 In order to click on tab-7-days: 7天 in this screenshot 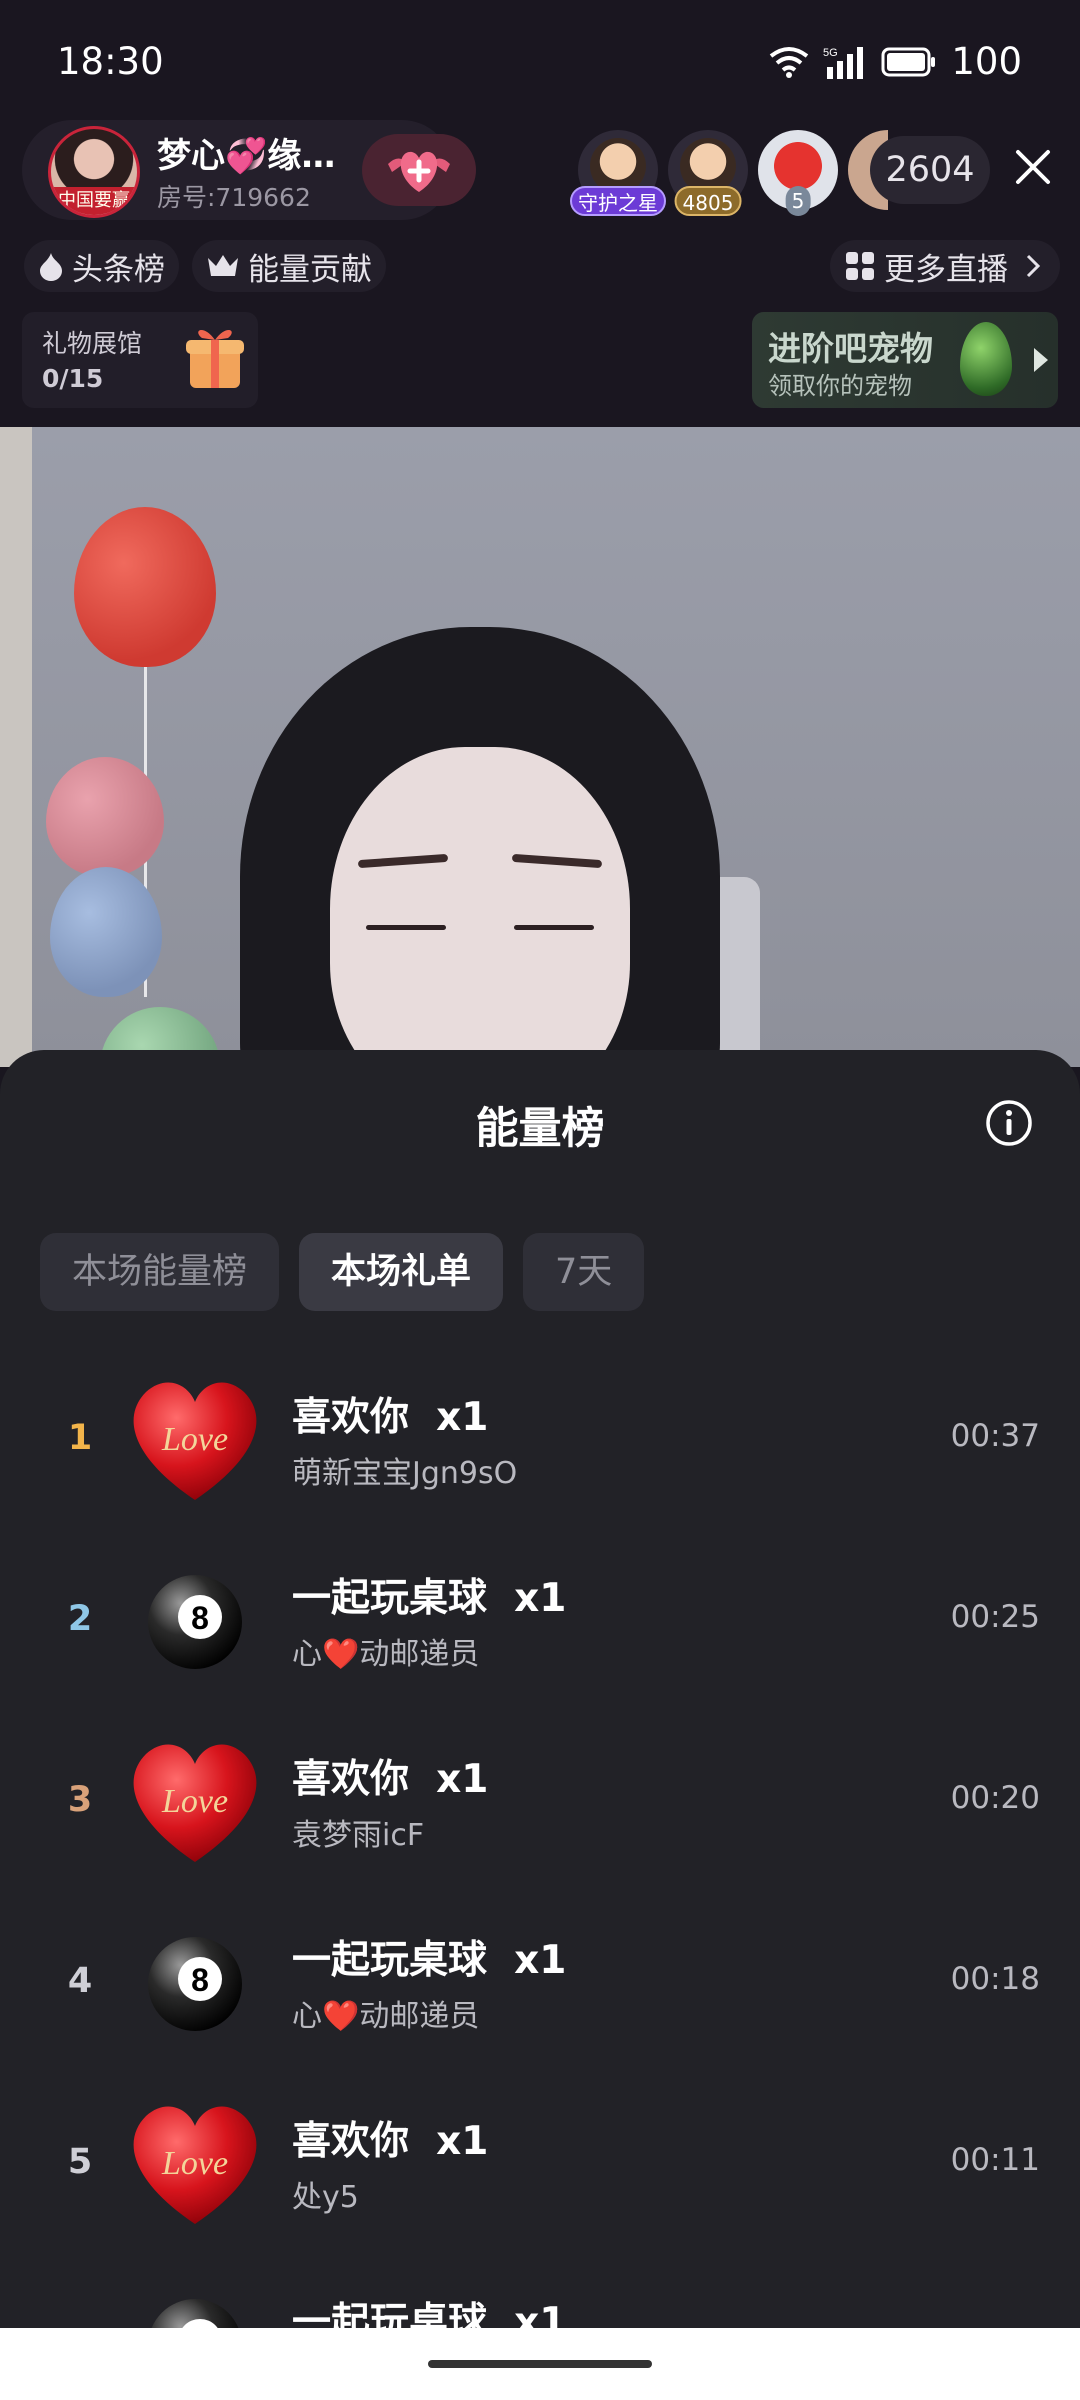, I will do `click(584, 1272)`.